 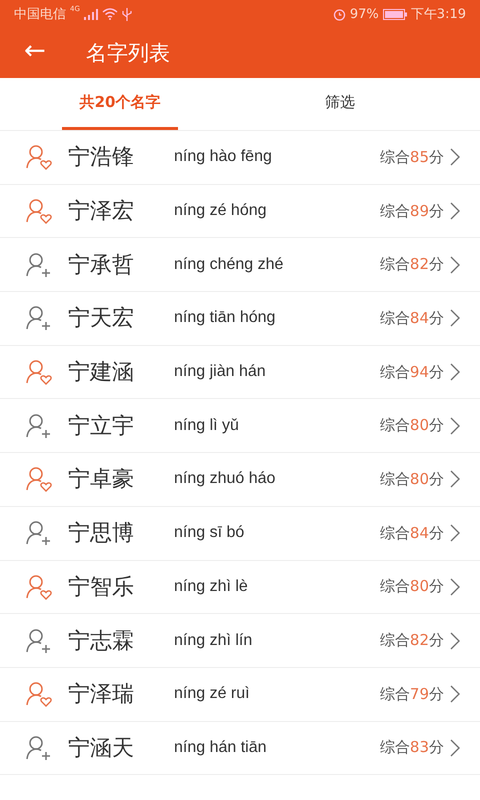 What do you see at coordinates (212, 694) in the screenshot?
I see `pinyin-text: níng zé ruì` at bounding box center [212, 694].